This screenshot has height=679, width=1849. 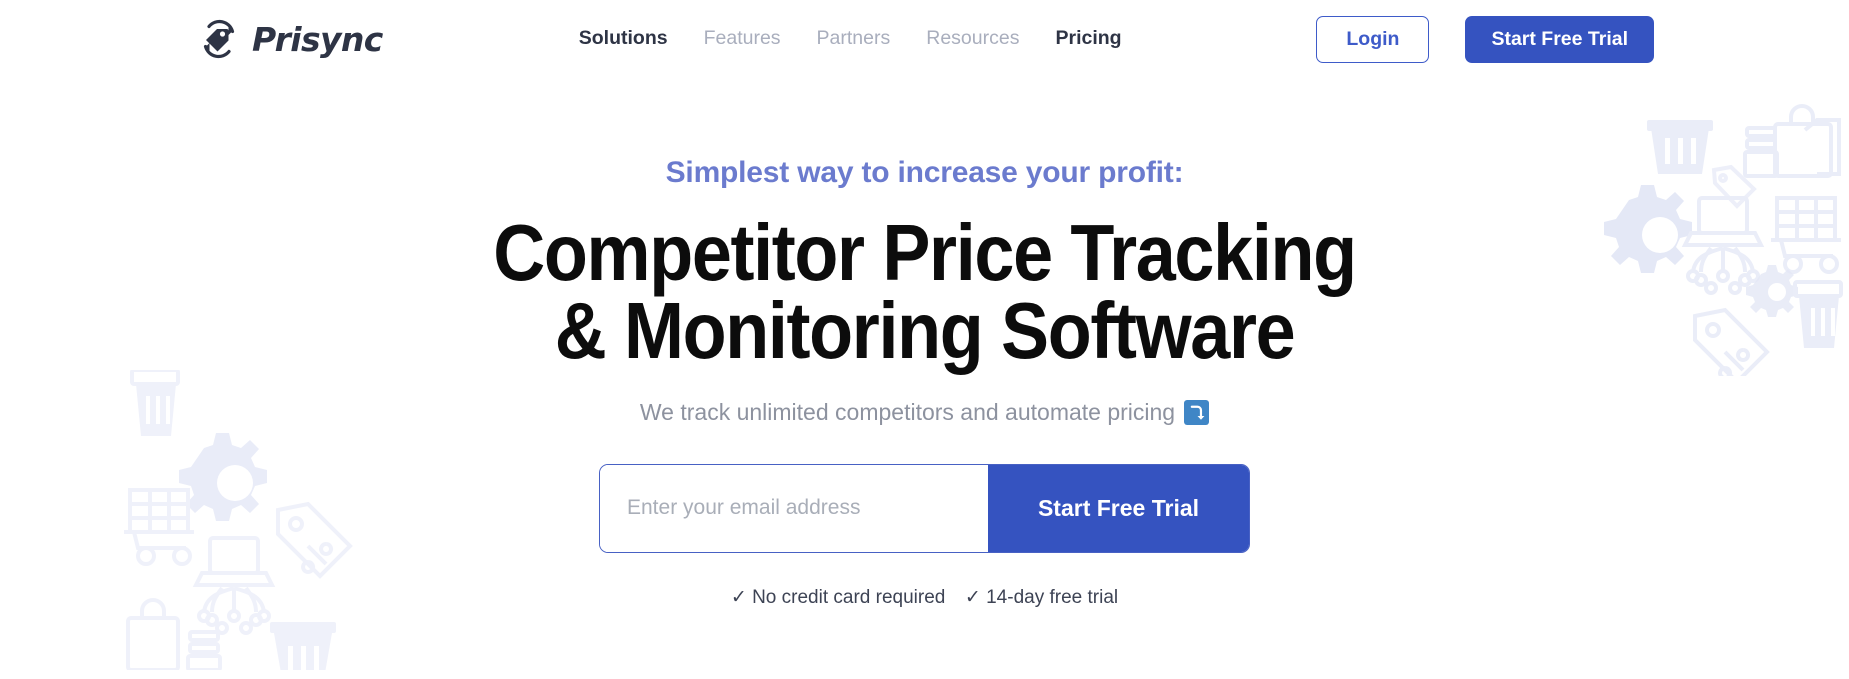 I want to click on headline-line-2: & Monitoring Software, so click(x=925, y=330).